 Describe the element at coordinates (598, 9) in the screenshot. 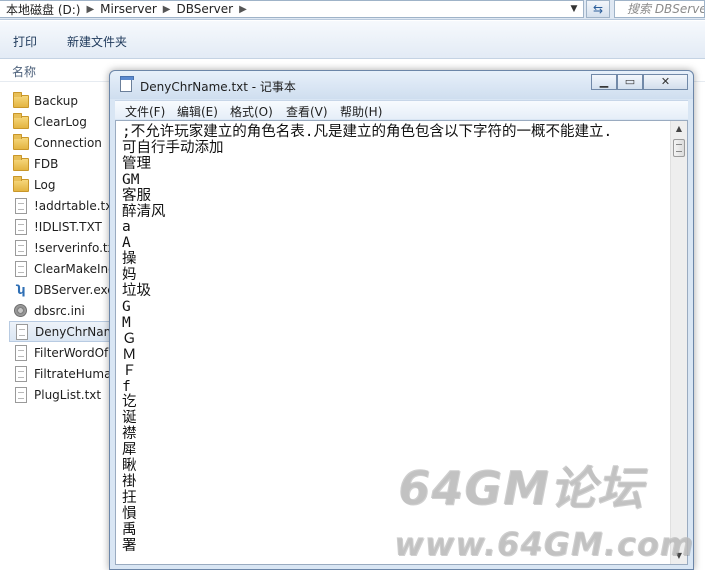

I see `refresh-icon: ⇆` at that location.